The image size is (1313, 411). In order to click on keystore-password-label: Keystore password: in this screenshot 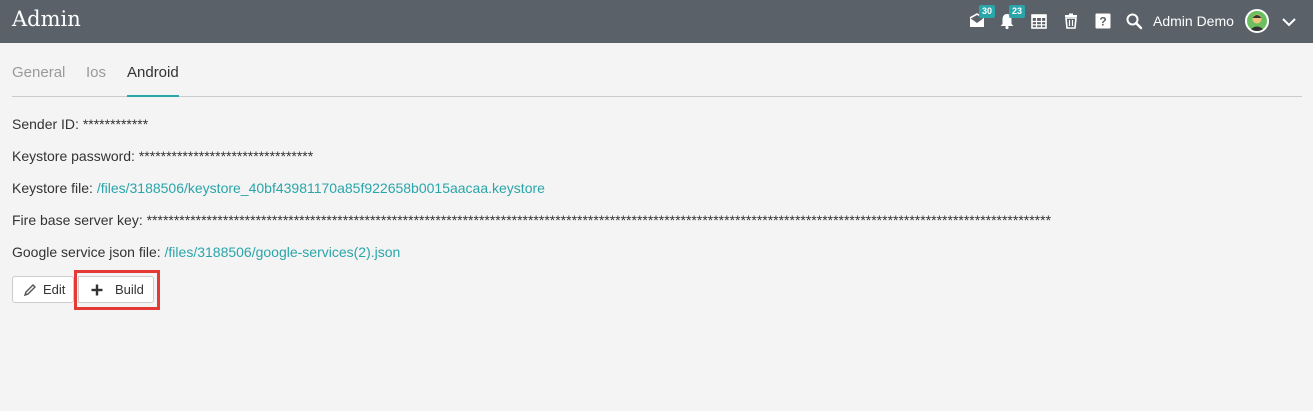, I will do `click(73, 156)`.